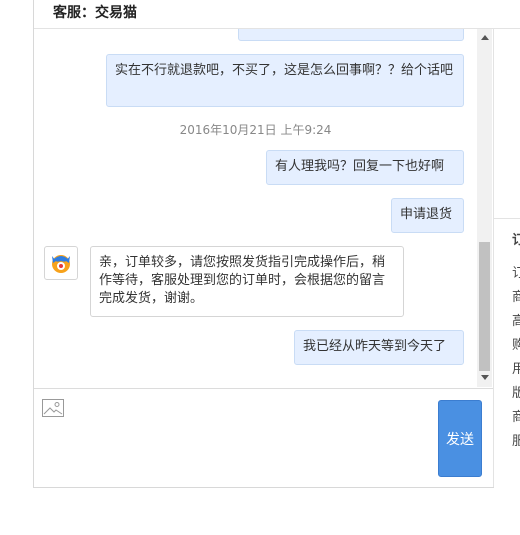 Image resolution: width=520 pixels, height=535 pixels. I want to click on message-timestamp: 2016年10月21日 上午9:24, so click(255, 130).